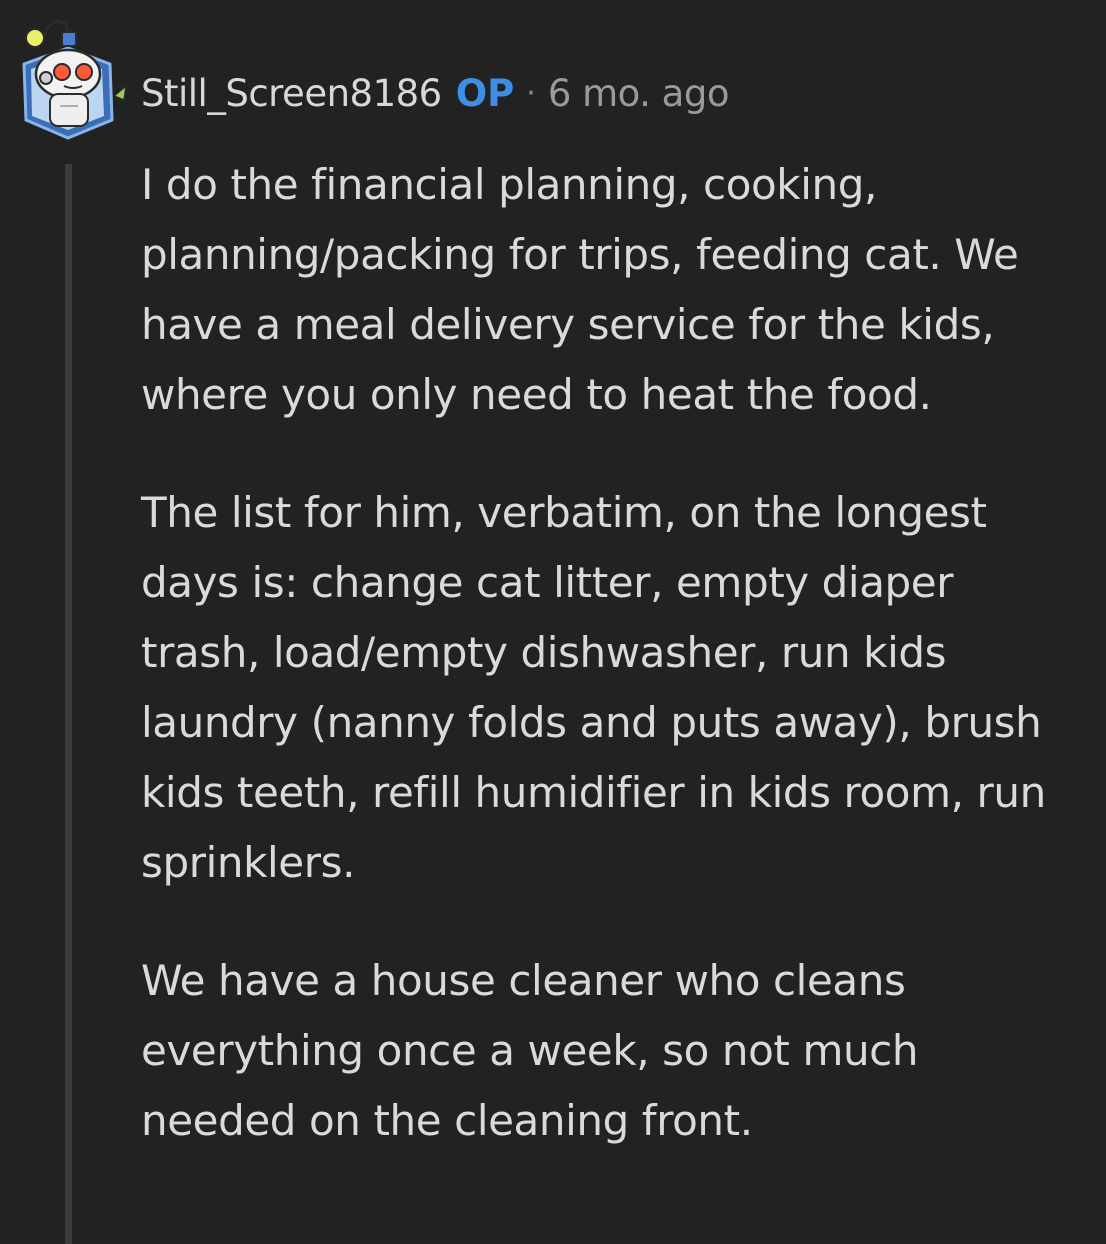  I want to click on snoo-robot-avatar-icon, so click(76, 78).